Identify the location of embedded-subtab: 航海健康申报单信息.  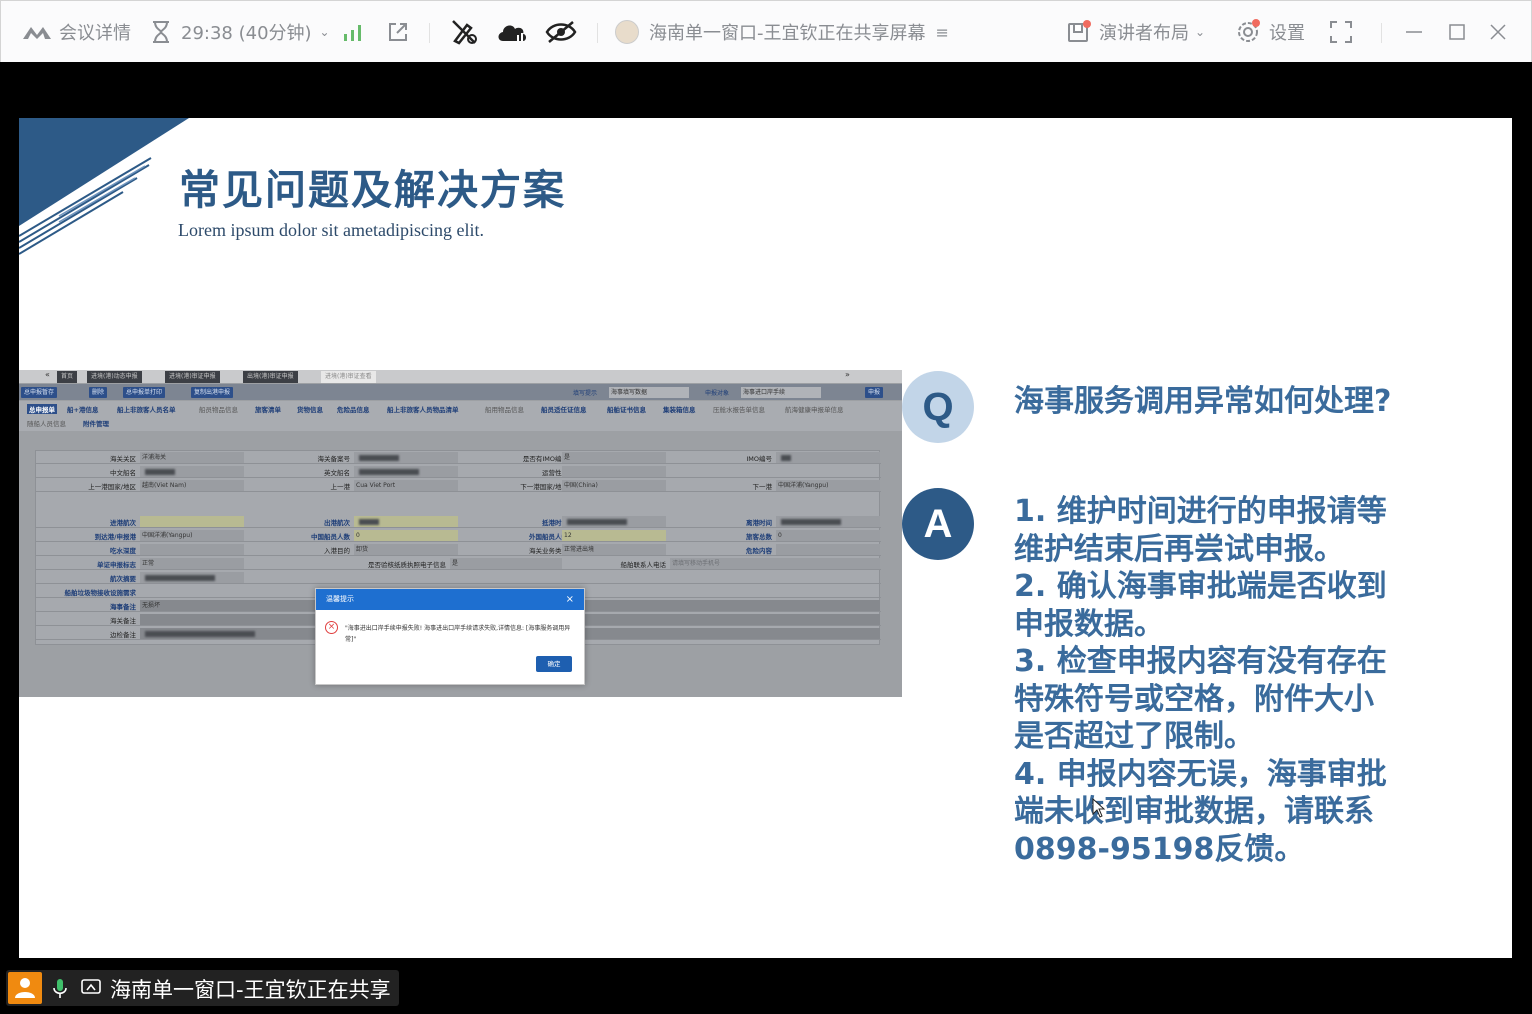
(814, 410).